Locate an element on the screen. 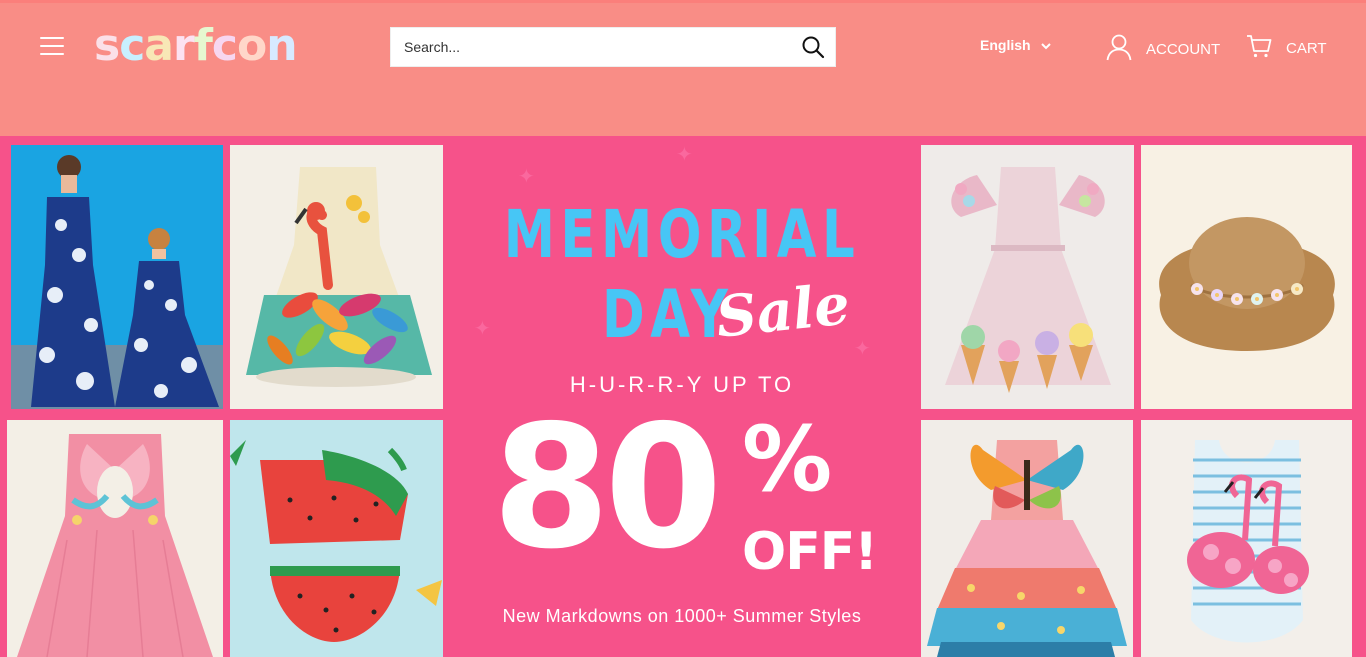 Image resolution: width=1366 pixels, height=657 pixels. language-label: English is located at coordinates (1005, 45).